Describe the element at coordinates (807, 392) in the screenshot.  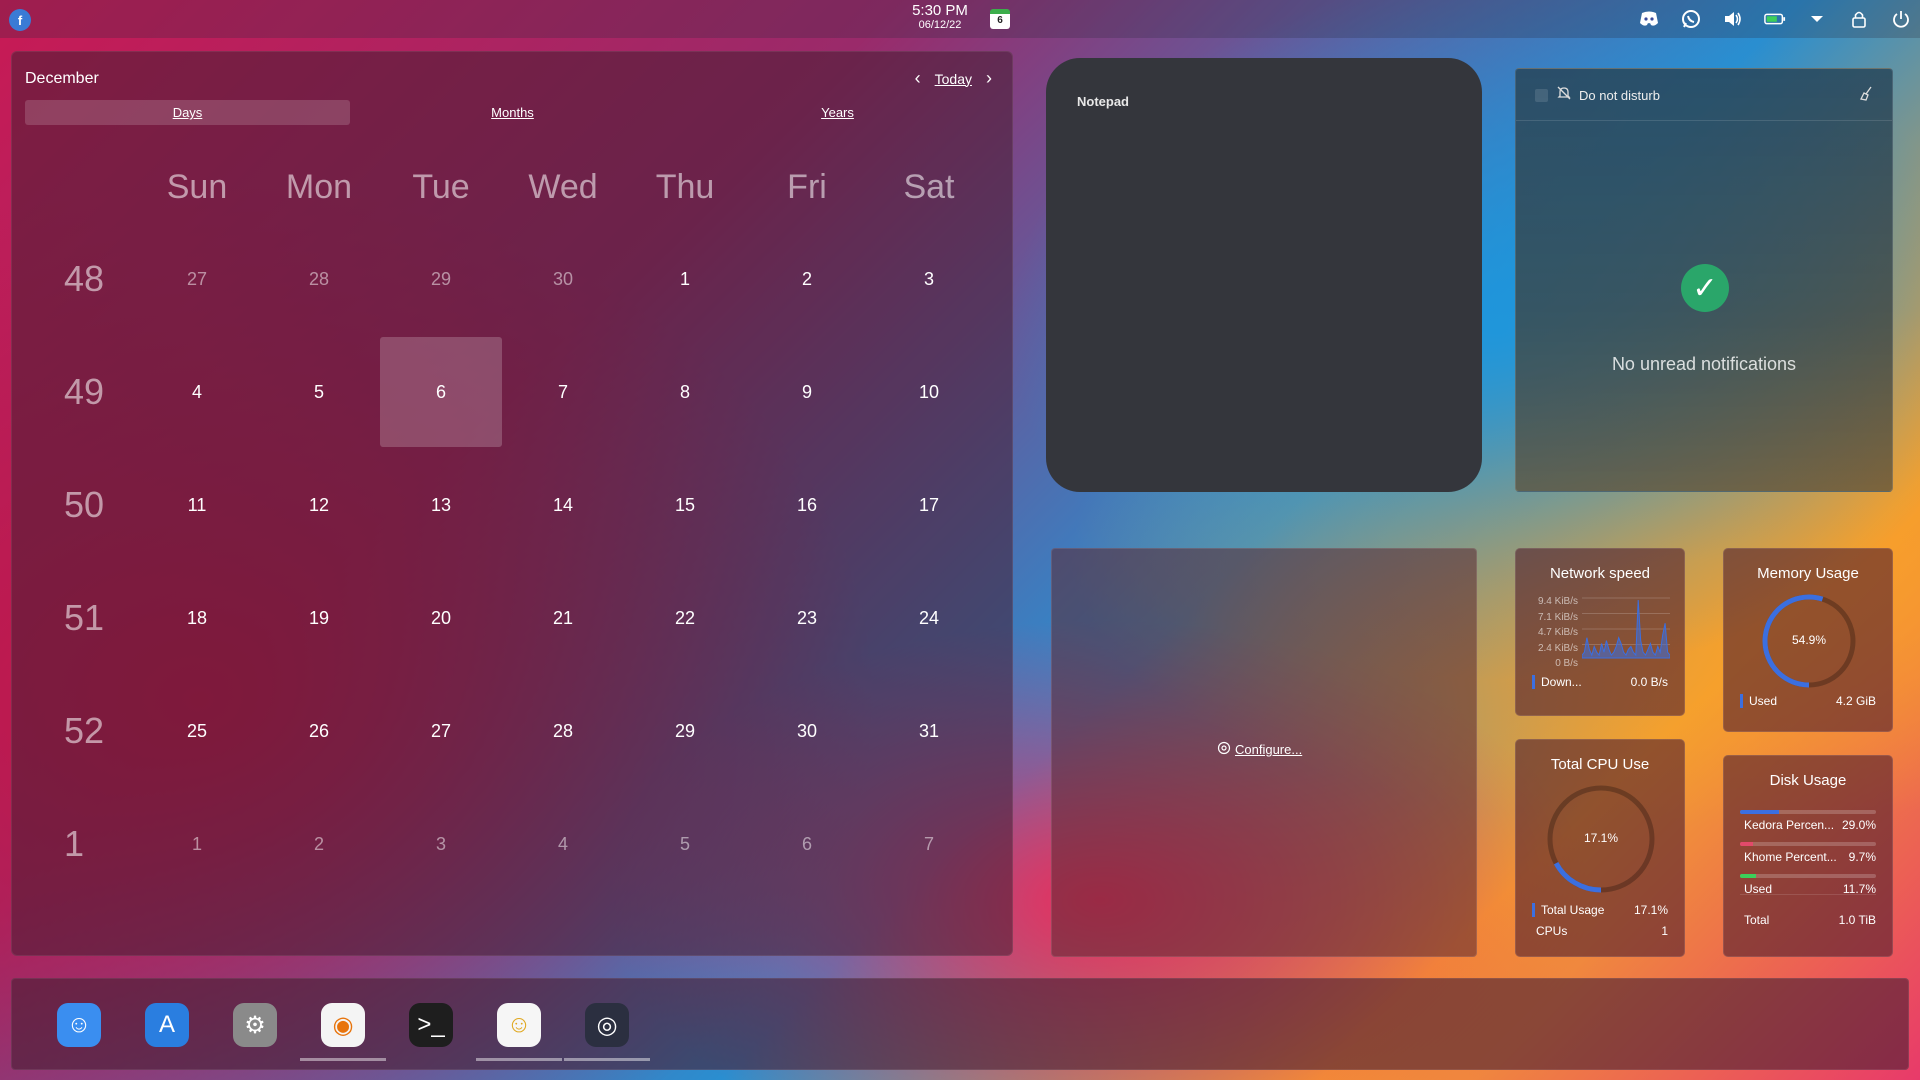
I see `calendar-day: 9` at that location.